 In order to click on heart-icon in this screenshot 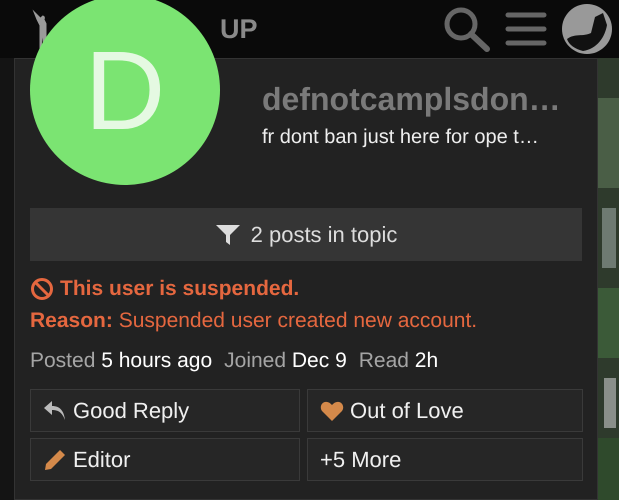, I will do `click(332, 411)`.